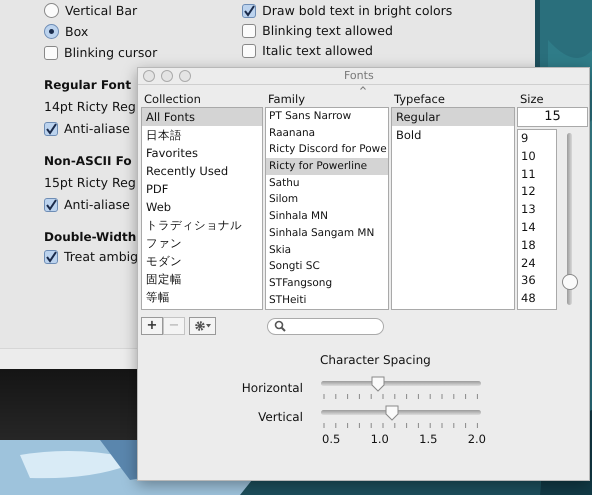 The height and width of the screenshot is (495, 592). What do you see at coordinates (280, 417) in the screenshot?
I see `slider-label: Vertical` at bounding box center [280, 417].